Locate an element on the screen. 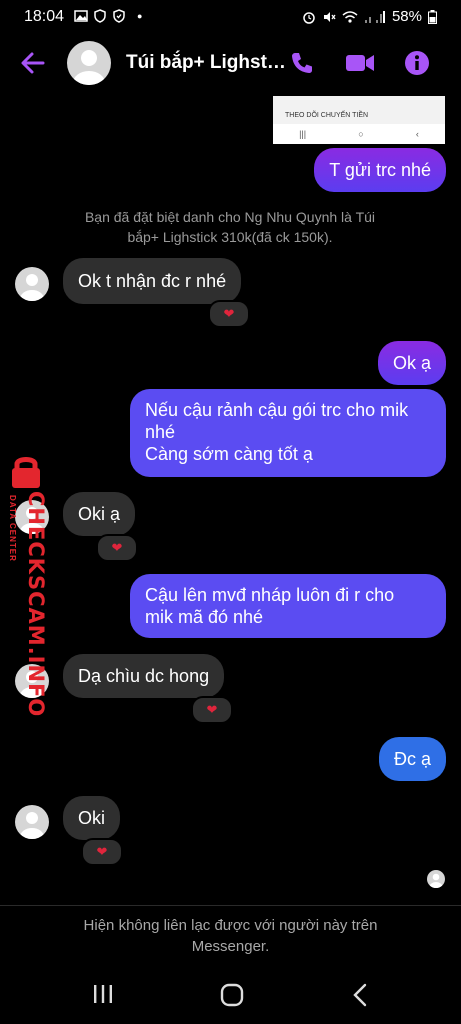  message-text-line: mik mã đó nhé is located at coordinates (204, 617).